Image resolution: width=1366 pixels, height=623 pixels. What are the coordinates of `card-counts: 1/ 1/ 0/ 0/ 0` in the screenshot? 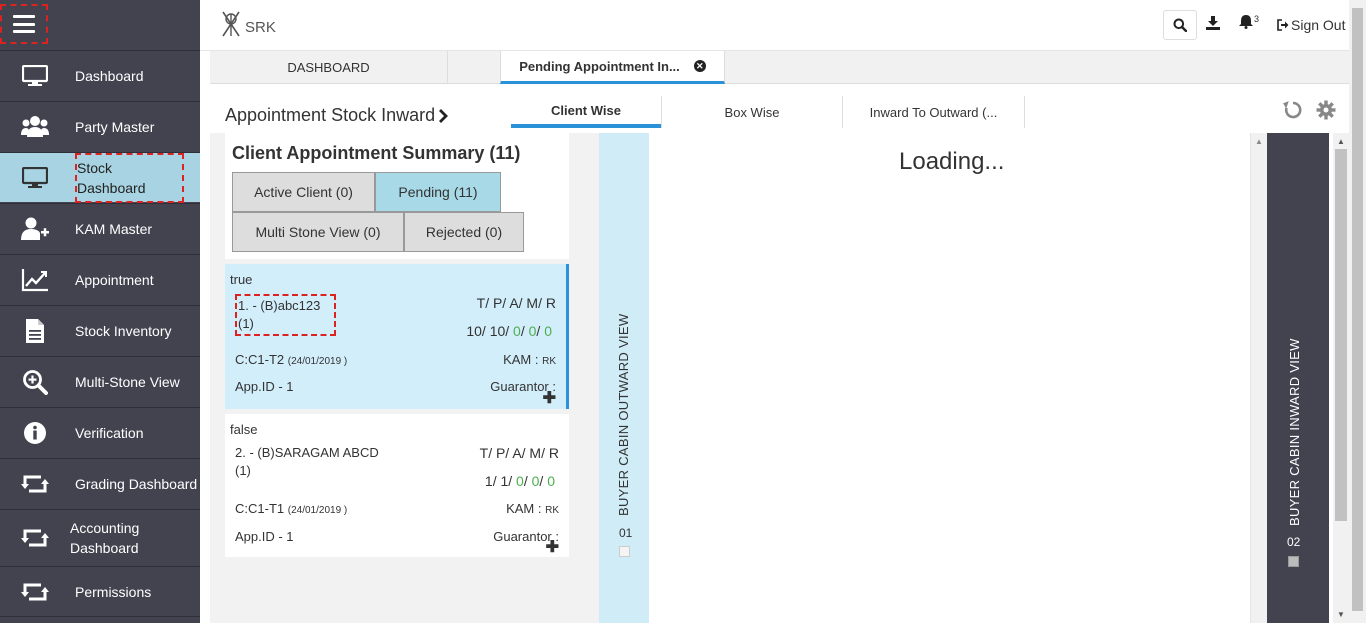 It's located at (519, 481).